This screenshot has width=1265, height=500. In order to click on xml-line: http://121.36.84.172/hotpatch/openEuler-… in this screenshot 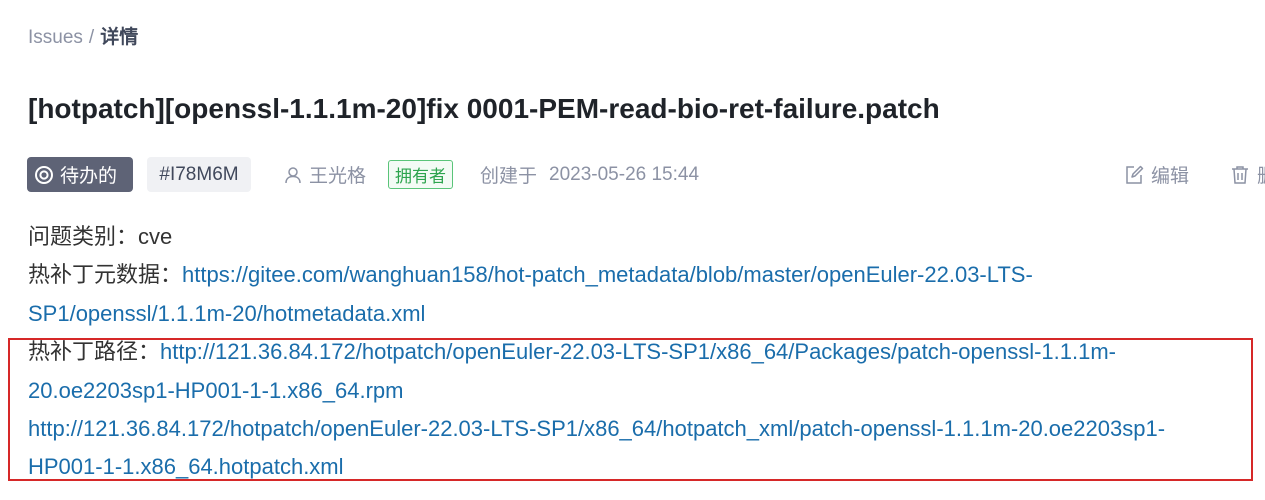, I will do `click(646, 429)`.